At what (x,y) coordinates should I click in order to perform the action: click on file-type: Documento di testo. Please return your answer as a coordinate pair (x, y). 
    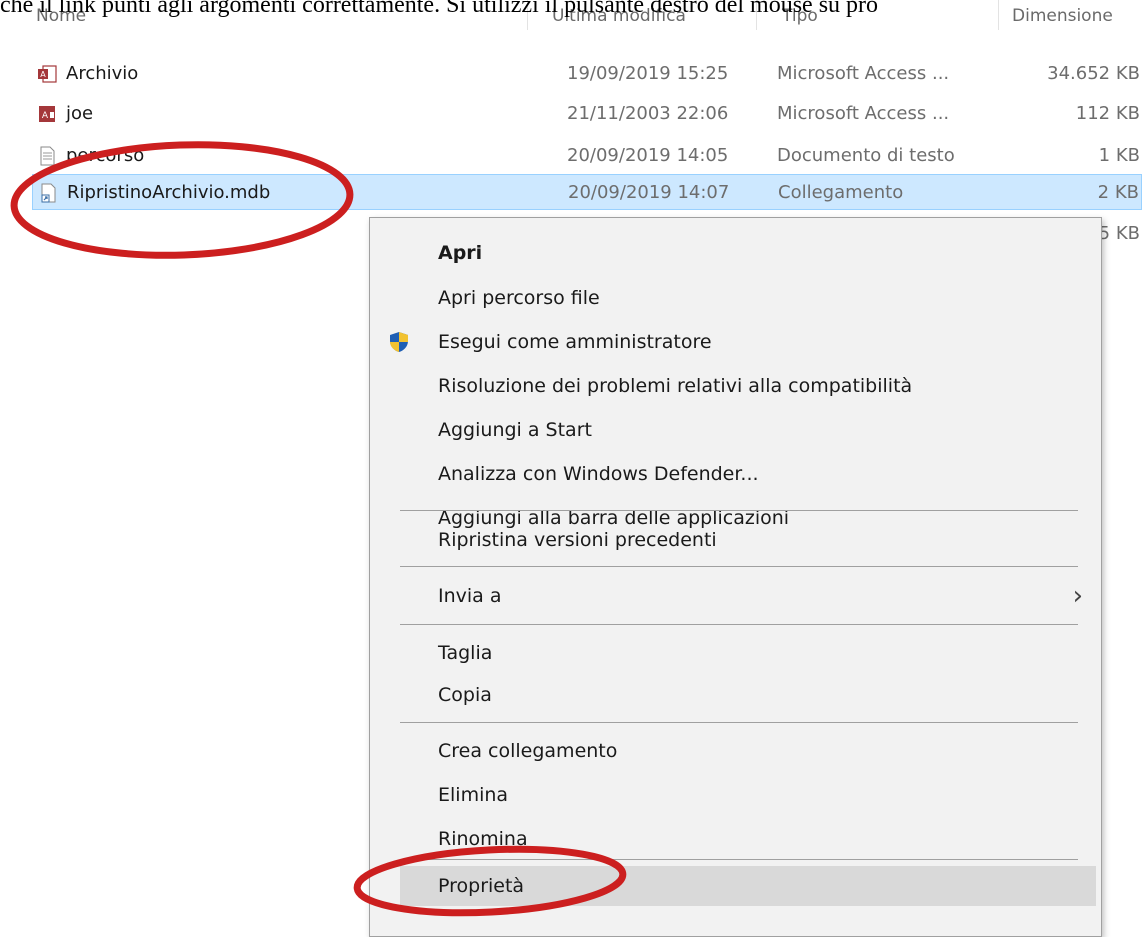
    Looking at the image, I should click on (866, 155).